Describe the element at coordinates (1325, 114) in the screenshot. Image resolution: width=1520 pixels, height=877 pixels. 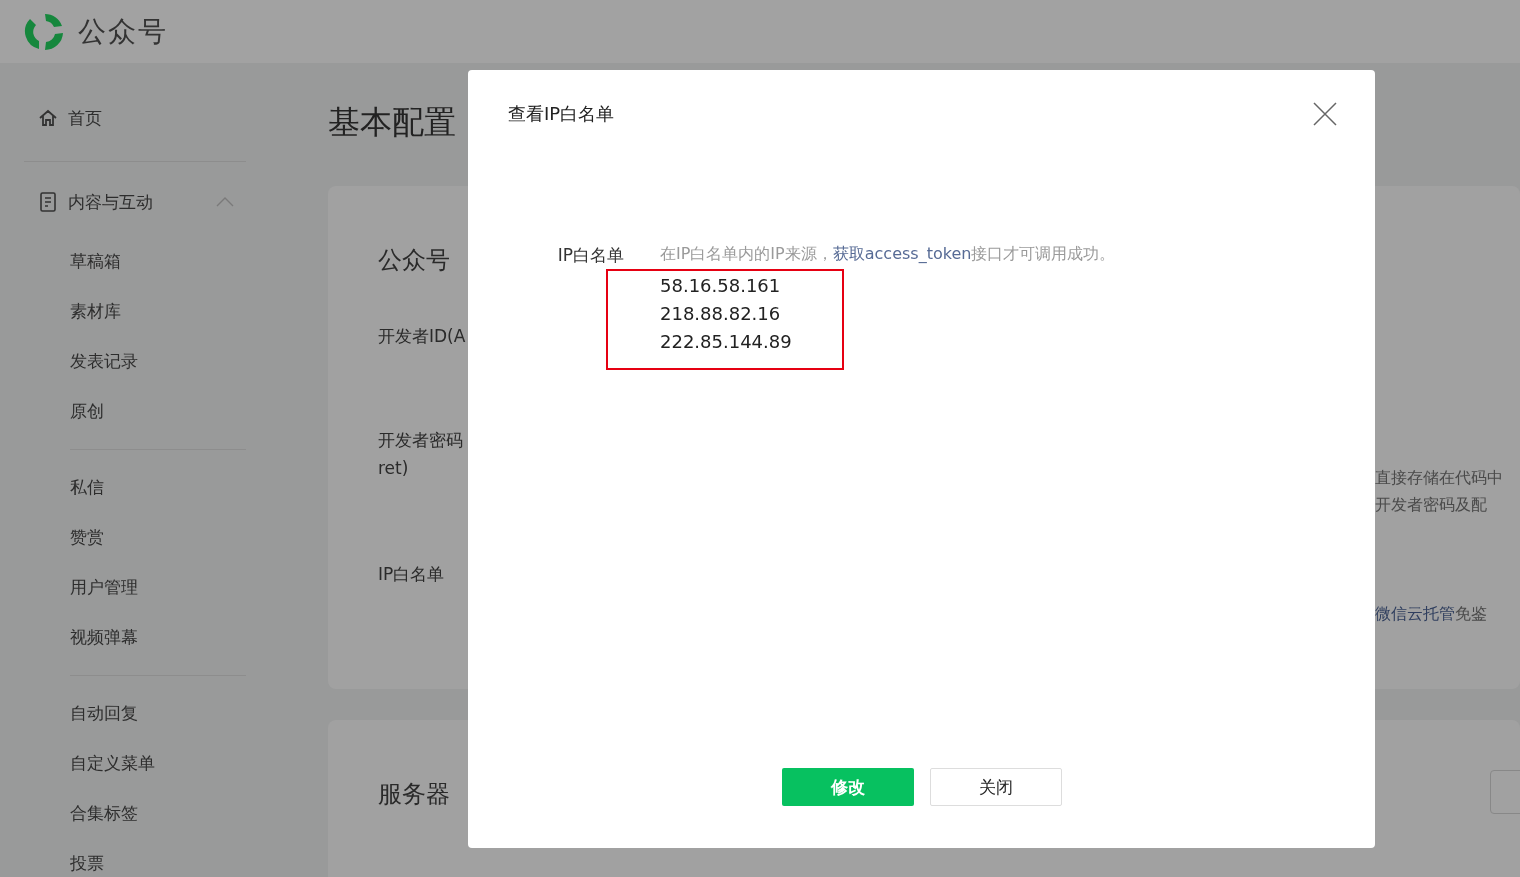
I see `close-icon` at that location.